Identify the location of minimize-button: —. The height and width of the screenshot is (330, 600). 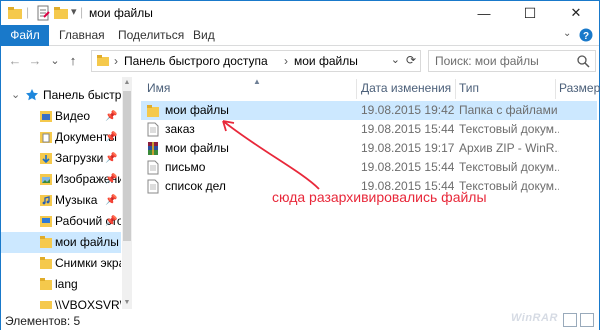
(484, 13).